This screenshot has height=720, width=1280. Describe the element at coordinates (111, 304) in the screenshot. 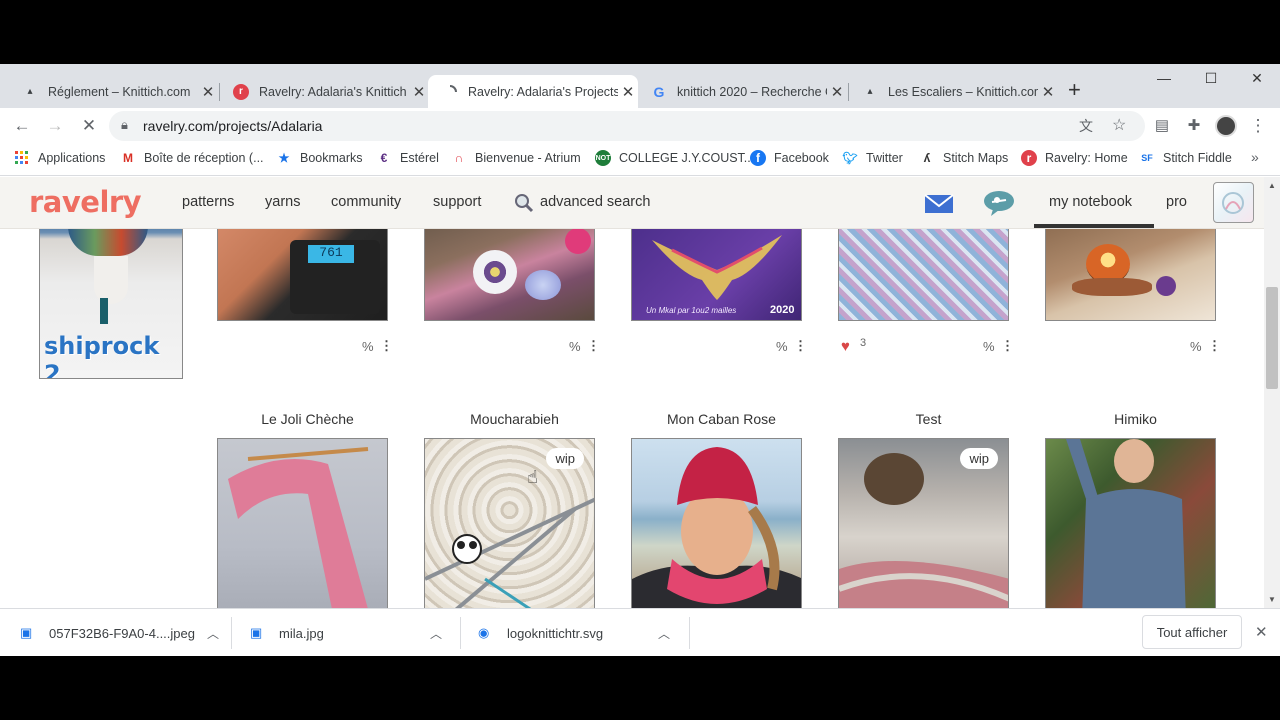

I see `project-photo-shiprock: shiprock 2` at that location.